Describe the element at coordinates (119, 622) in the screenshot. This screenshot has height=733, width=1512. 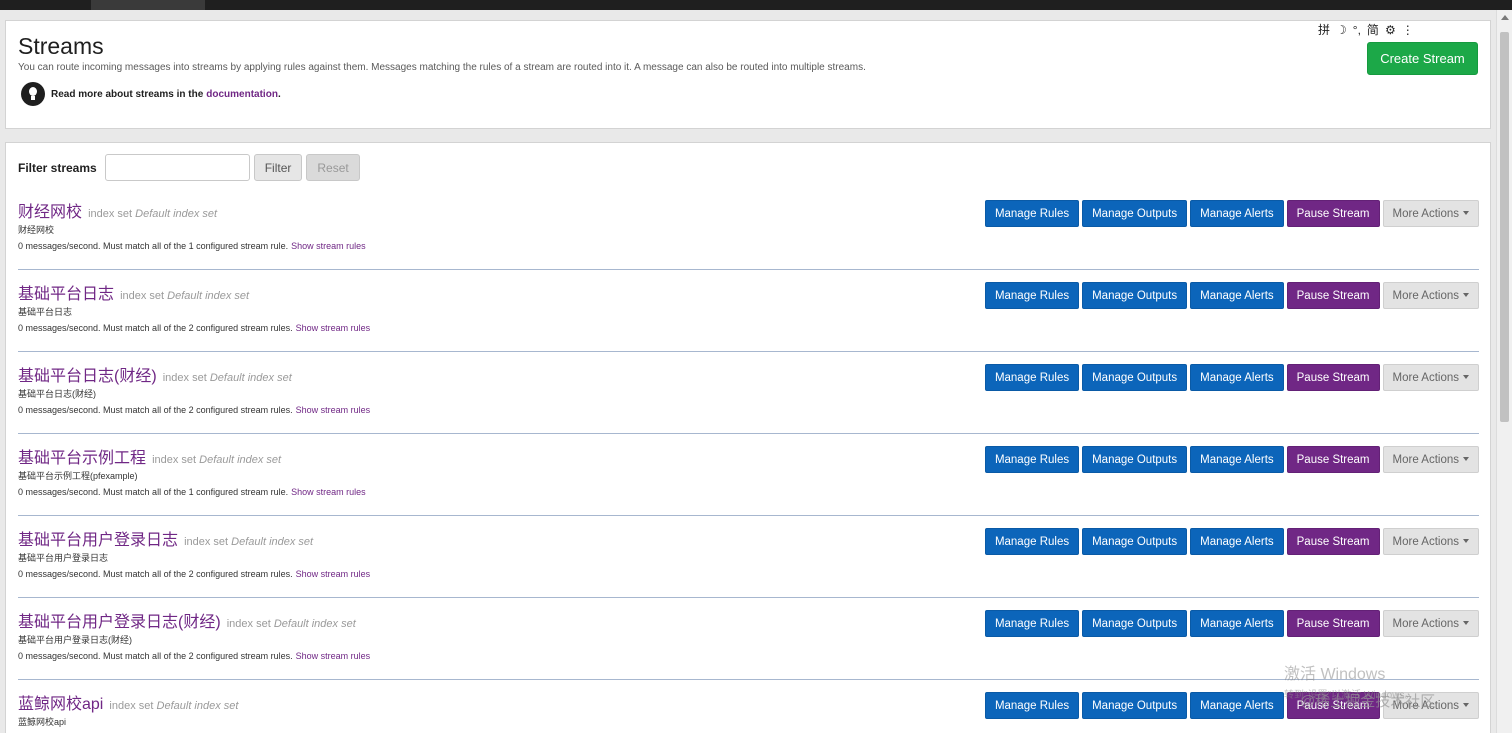
I see `stream-title-link: 基础平台用户登录日志(财经)` at that location.